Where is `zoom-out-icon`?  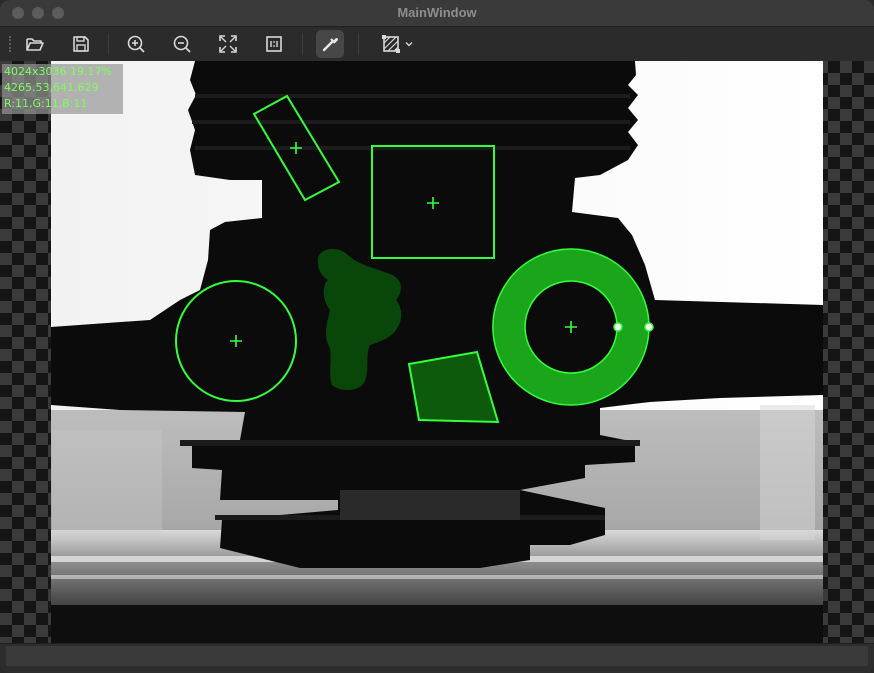
zoom-out-icon is located at coordinates (182, 44).